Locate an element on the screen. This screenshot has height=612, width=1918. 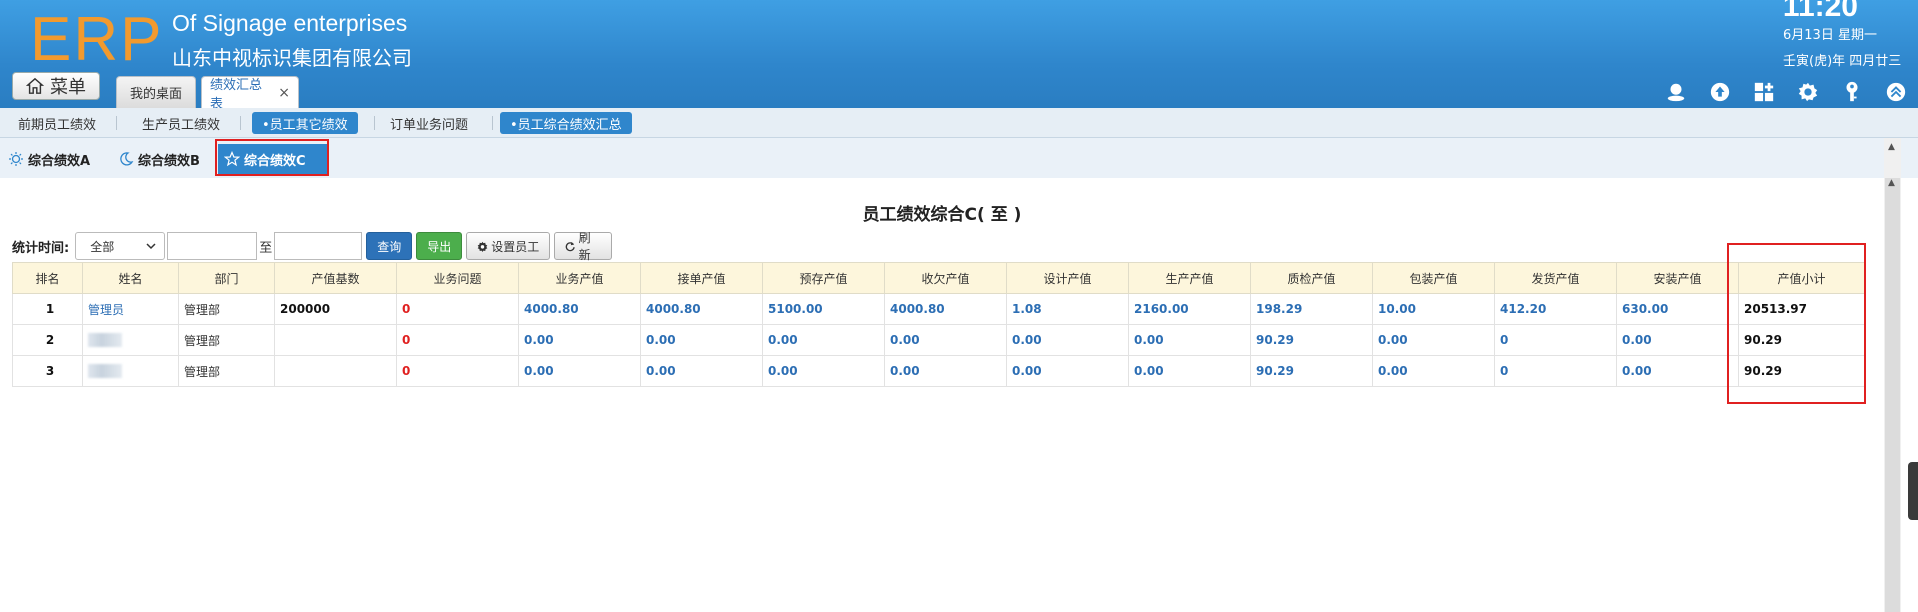
column-header: 接单产值 is located at coordinates (701, 278).